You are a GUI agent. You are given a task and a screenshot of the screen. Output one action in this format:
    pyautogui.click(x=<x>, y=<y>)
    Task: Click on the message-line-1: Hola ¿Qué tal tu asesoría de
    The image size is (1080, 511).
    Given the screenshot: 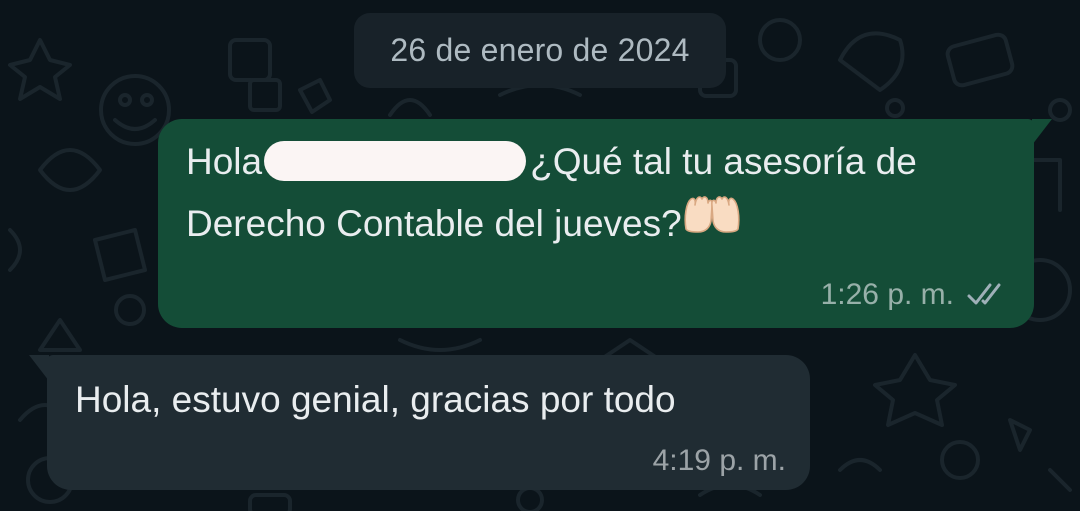 What is the action you would take?
    pyautogui.click(x=551, y=162)
    